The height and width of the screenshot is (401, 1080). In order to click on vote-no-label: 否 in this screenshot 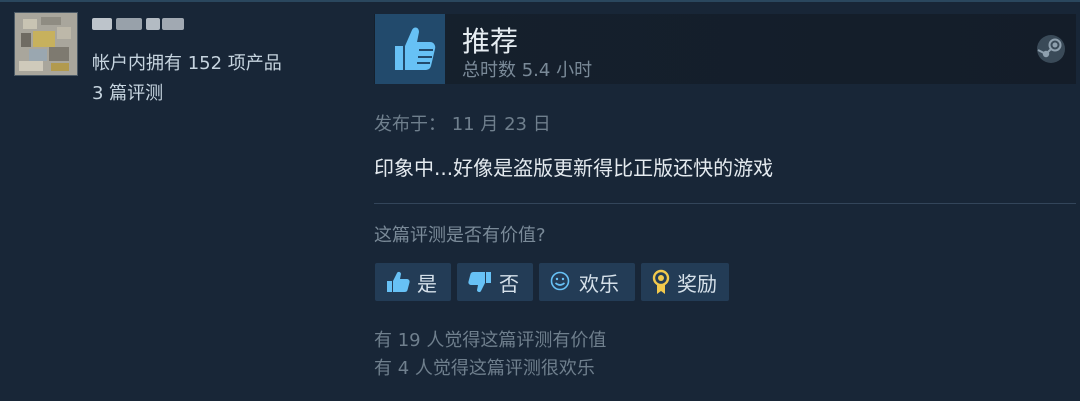, I will do `click(509, 283)`.